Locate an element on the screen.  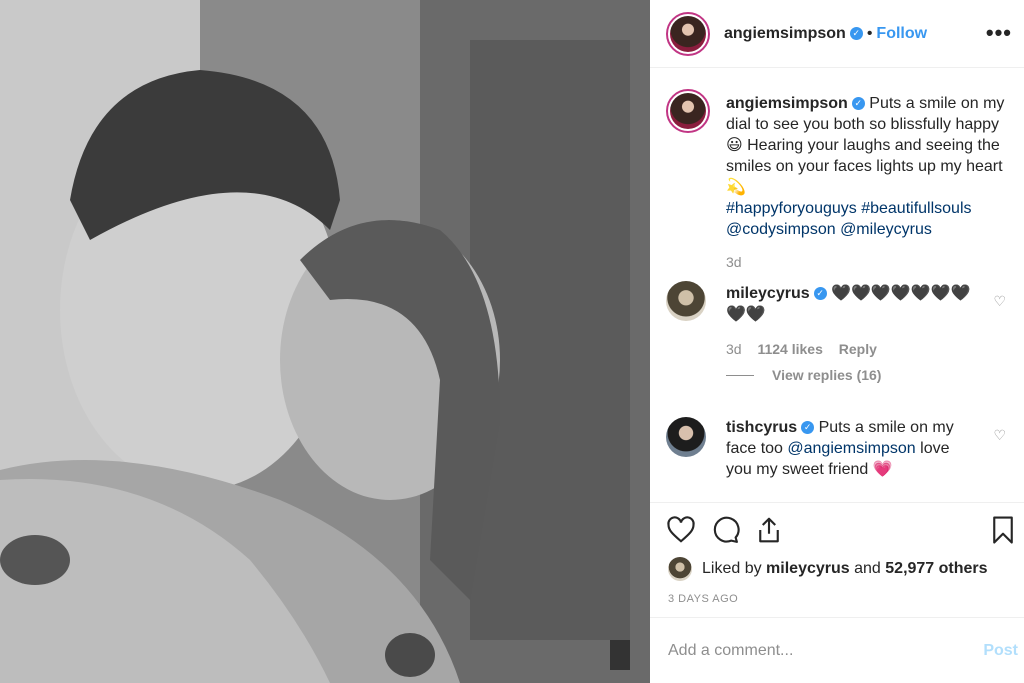
comment-icon is located at coordinates (725, 532).